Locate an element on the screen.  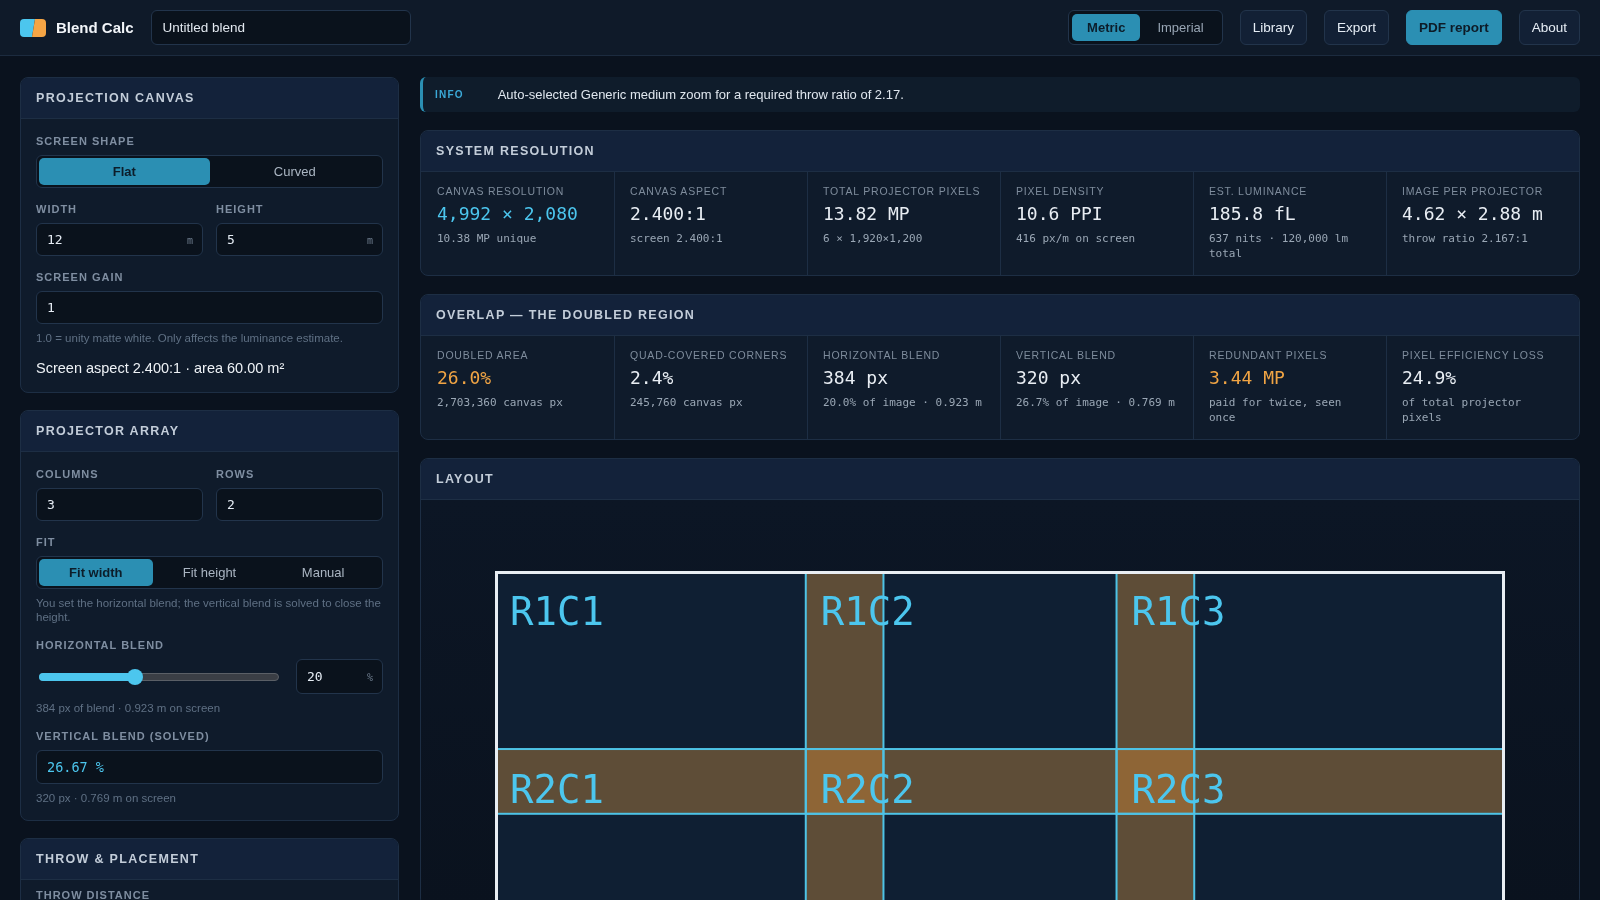
unit-tab: Imperial is located at coordinates (1180, 27).